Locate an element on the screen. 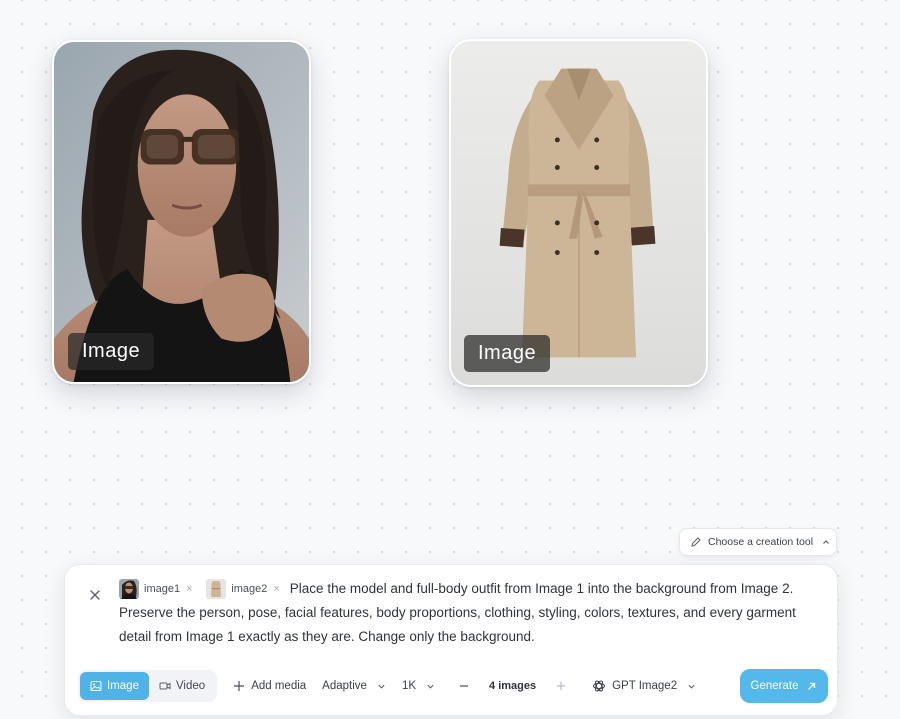 The width and height of the screenshot is (900, 719). choose-creation-tool-button: Choose a creation tool is located at coordinates (758, 542).